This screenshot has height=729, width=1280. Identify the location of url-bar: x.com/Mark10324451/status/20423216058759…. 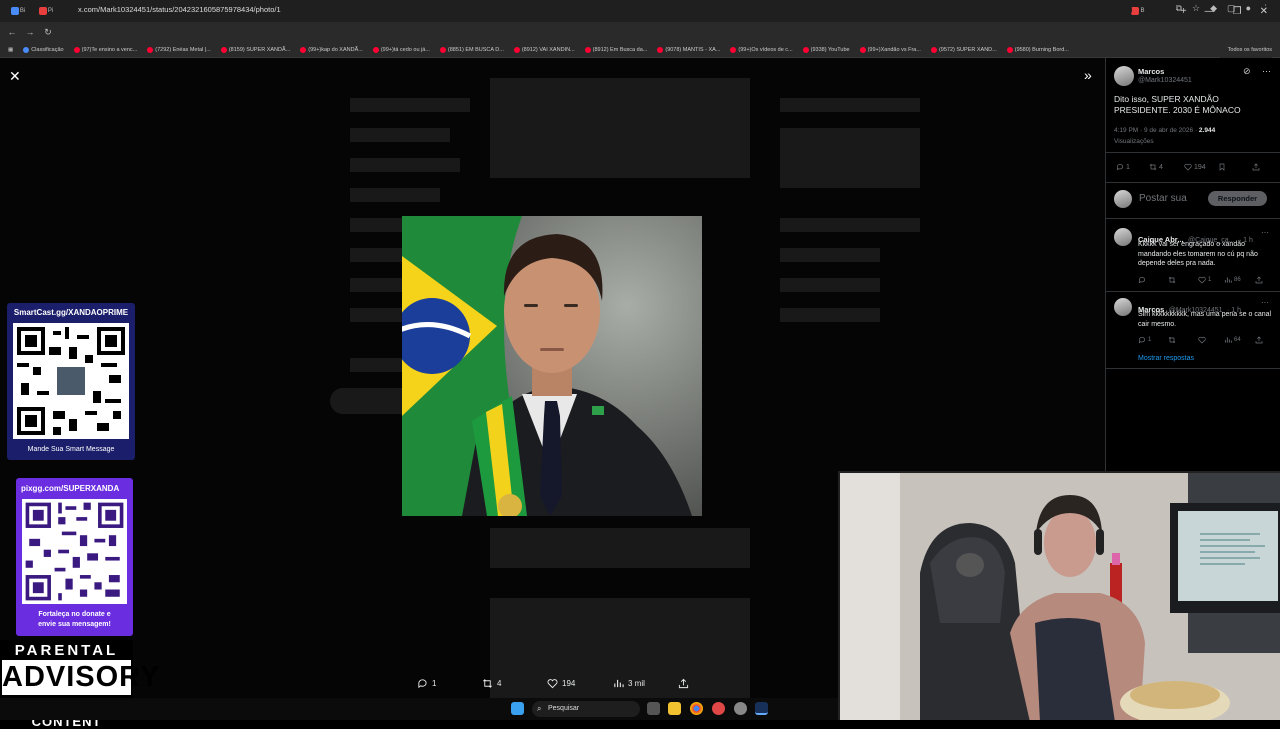
(597, 10).